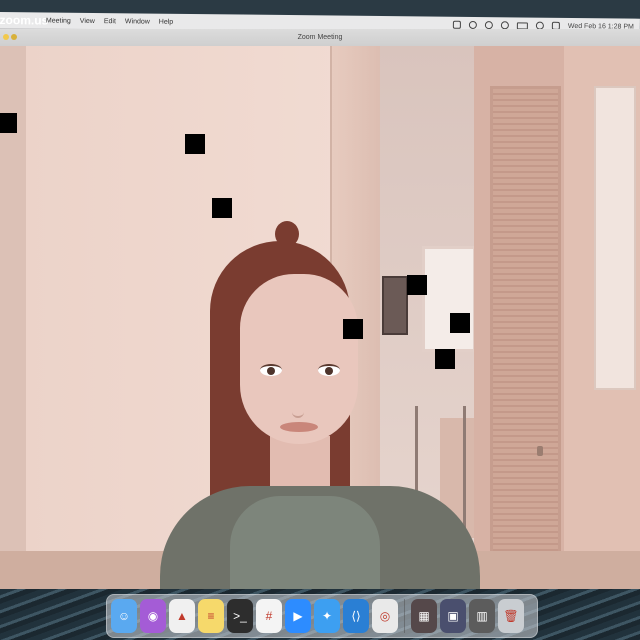  What do you see at coordinates (472, 24) in the screenshot?
I see `bluetooth-icon` at bounding box center [472, 24].